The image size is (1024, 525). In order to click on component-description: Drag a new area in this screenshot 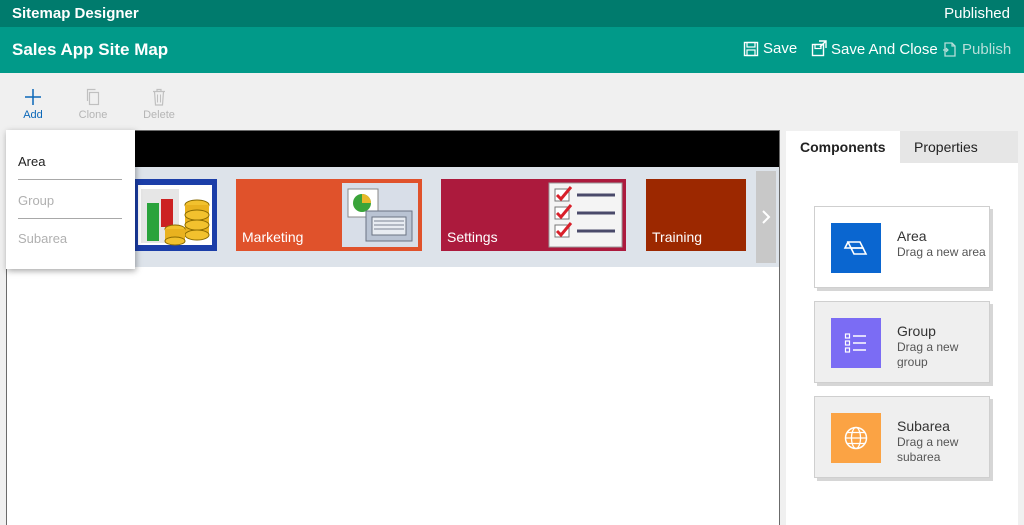, I will do `click(941, 252)`.